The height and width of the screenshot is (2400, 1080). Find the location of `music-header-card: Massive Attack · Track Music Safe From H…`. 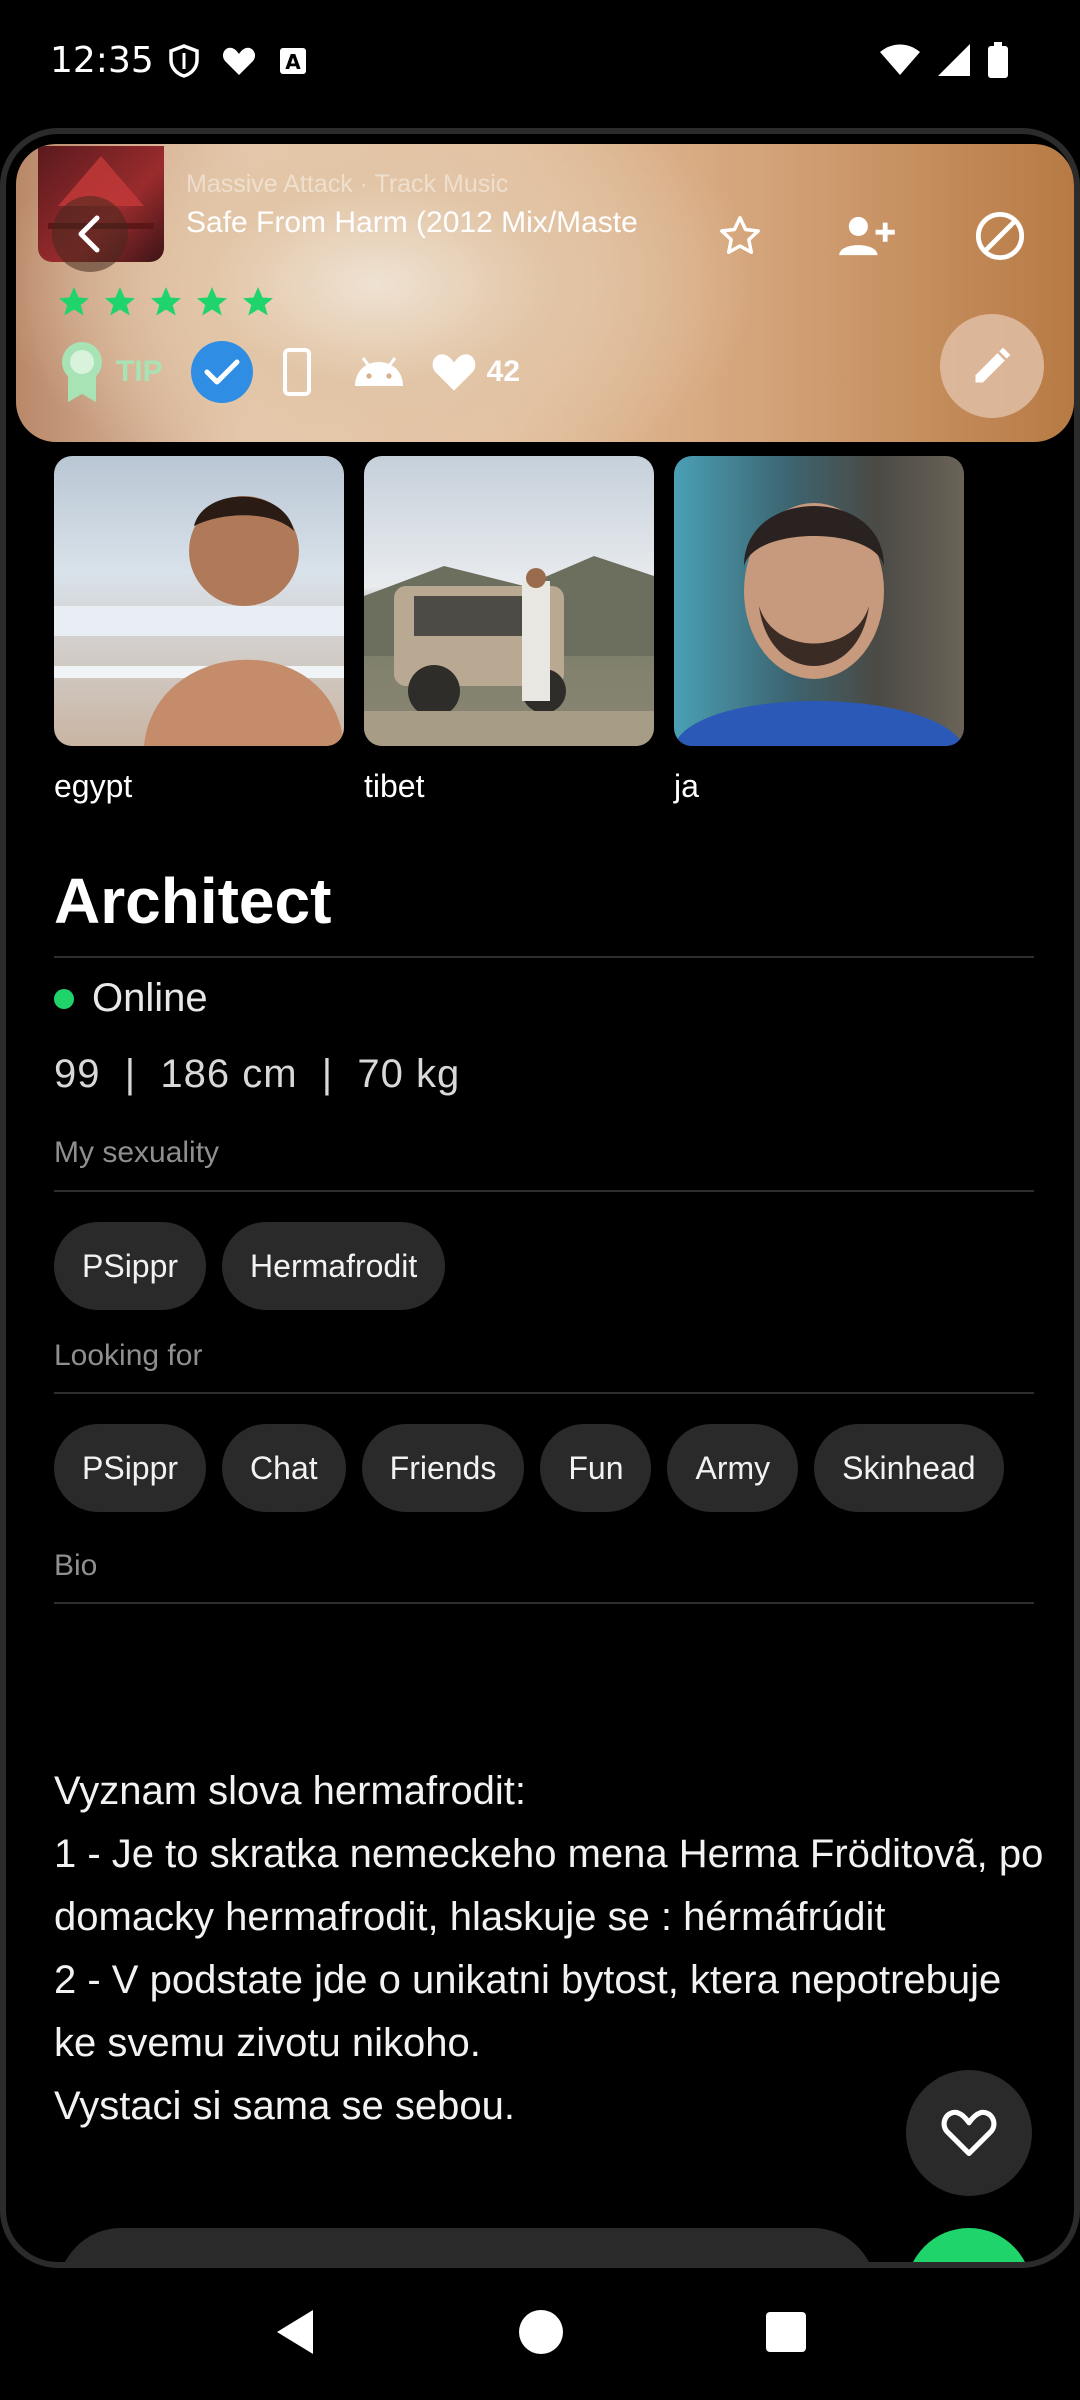

music-header-card: Massive Attack · Track Music Safe From H… is located at coordinates (545, 293).